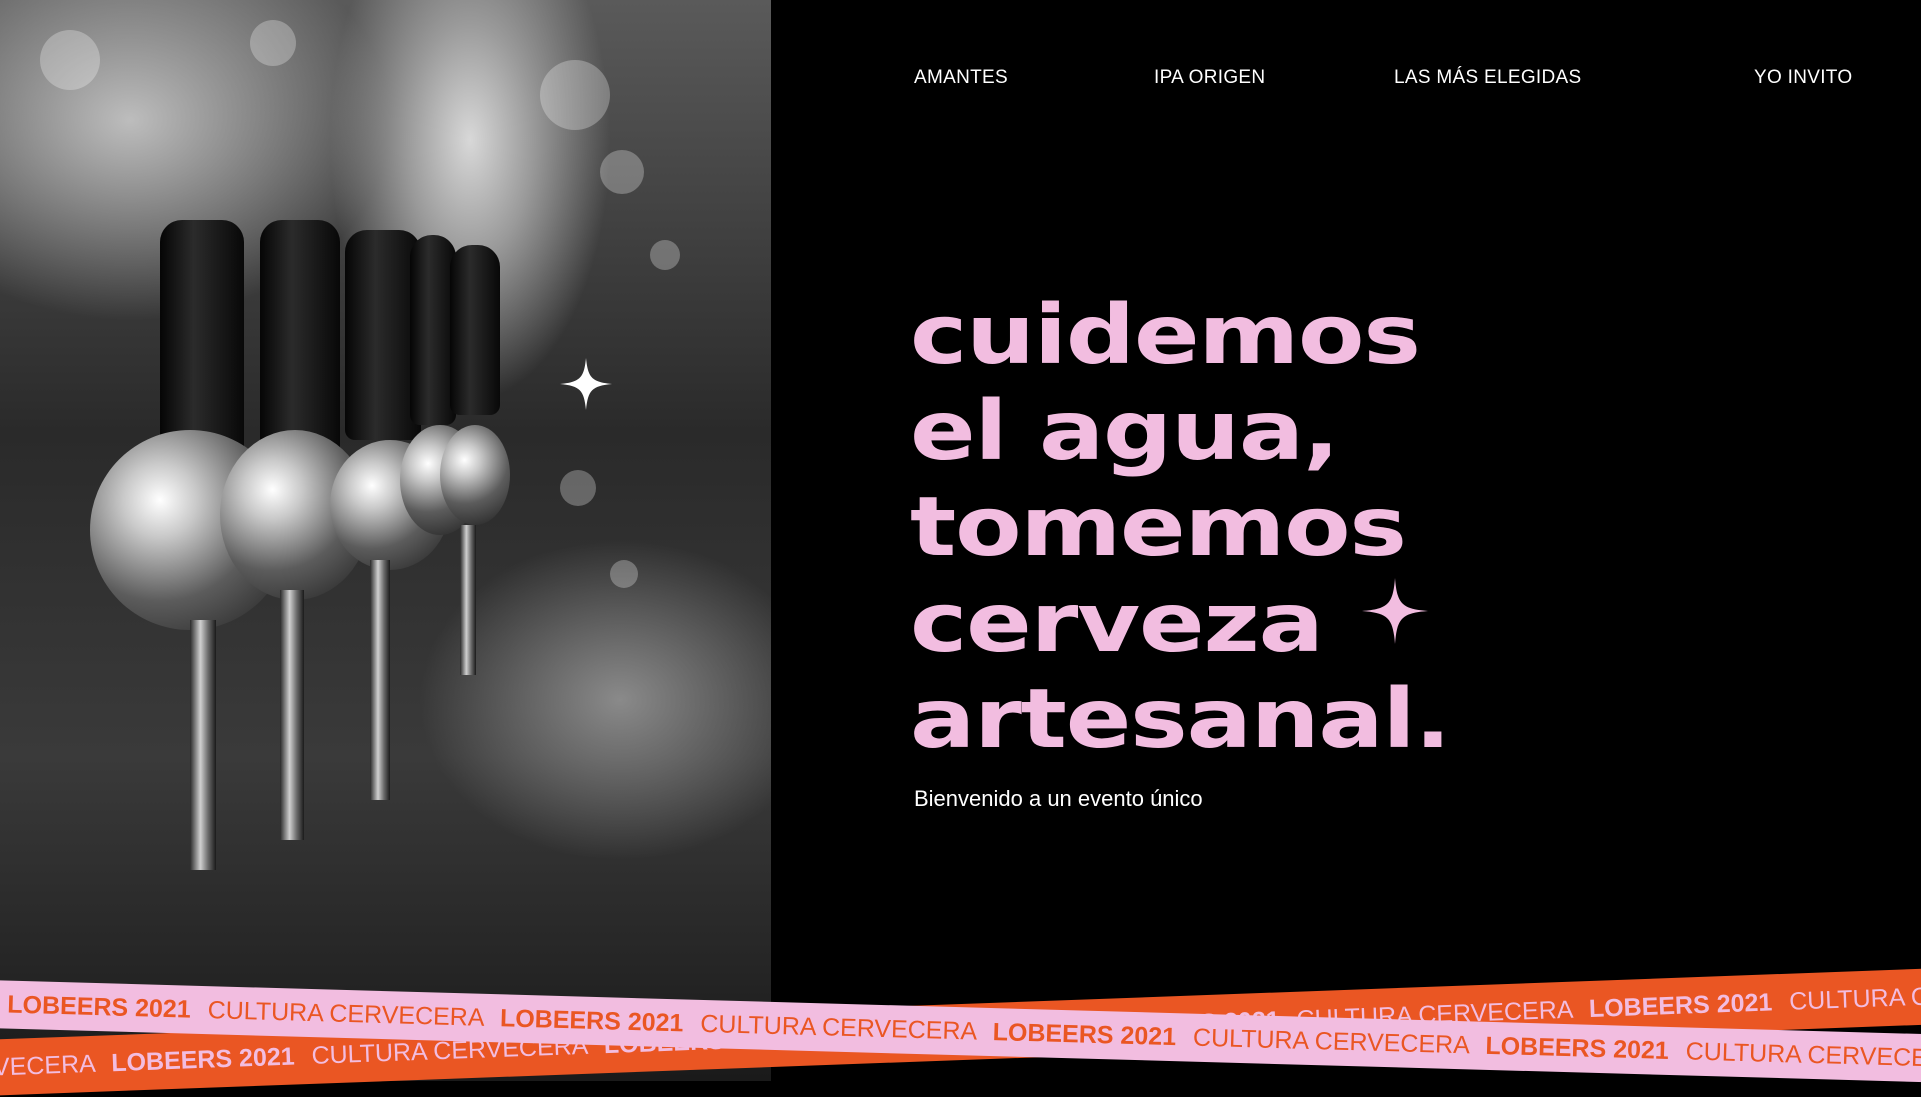  What do you see at coordinates (1158, 527) in the screenshot?
I see `headline-line: tomemos` at bounding box center [1158, 527].